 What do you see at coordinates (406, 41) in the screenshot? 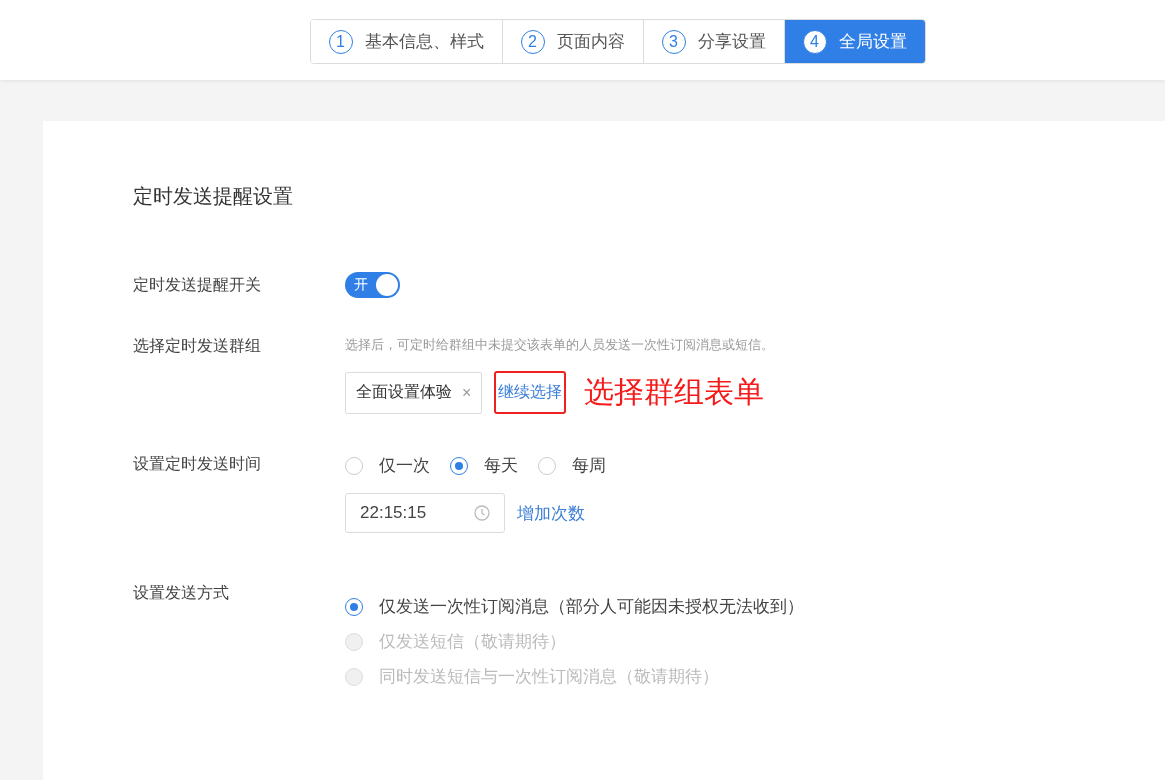
I see `step-tab: 1 基本信息、样式` at bounding box center [406, 41].